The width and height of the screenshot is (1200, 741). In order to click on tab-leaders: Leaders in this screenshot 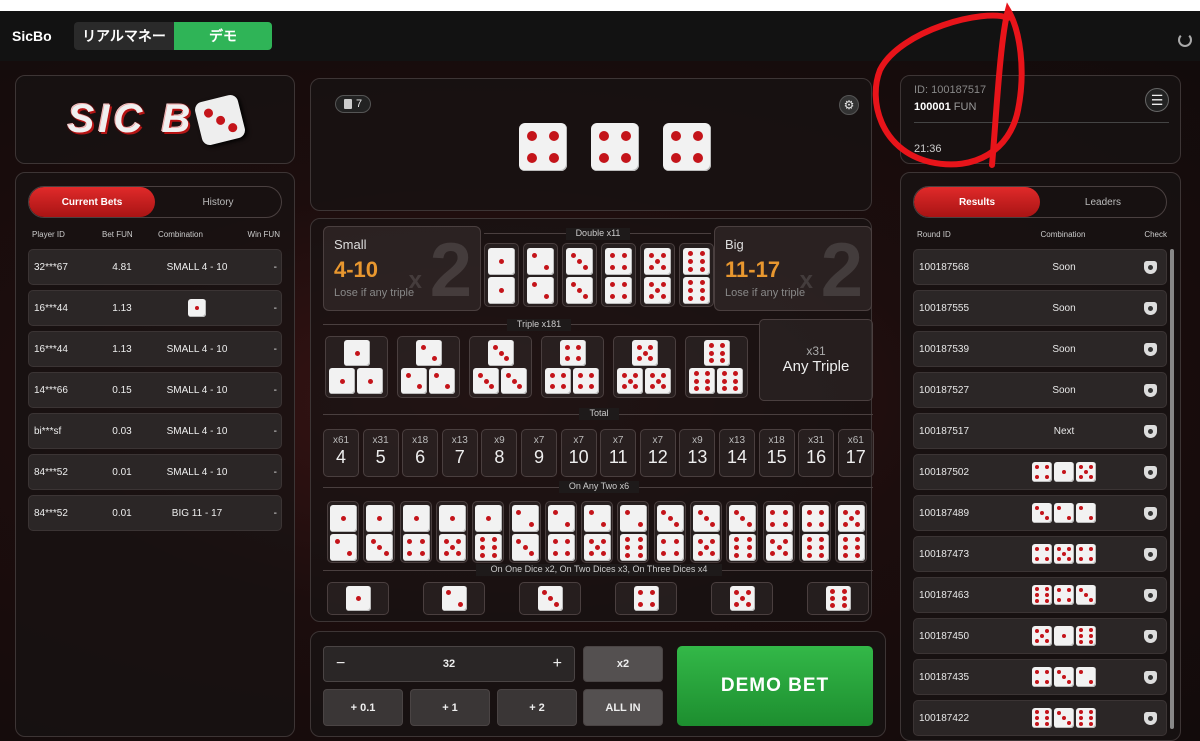, I will do `click(1103, 202)`.